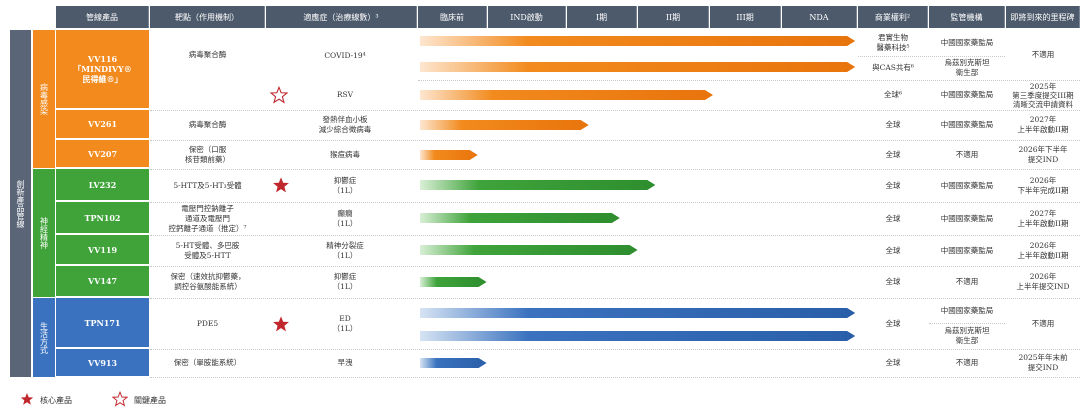 The image size is (1080, 415). What do you see at coordinates (341, 17) in the screenshot?
I see `header-indication: 適應症（治療線數）³` at bounding box center [341, 17].